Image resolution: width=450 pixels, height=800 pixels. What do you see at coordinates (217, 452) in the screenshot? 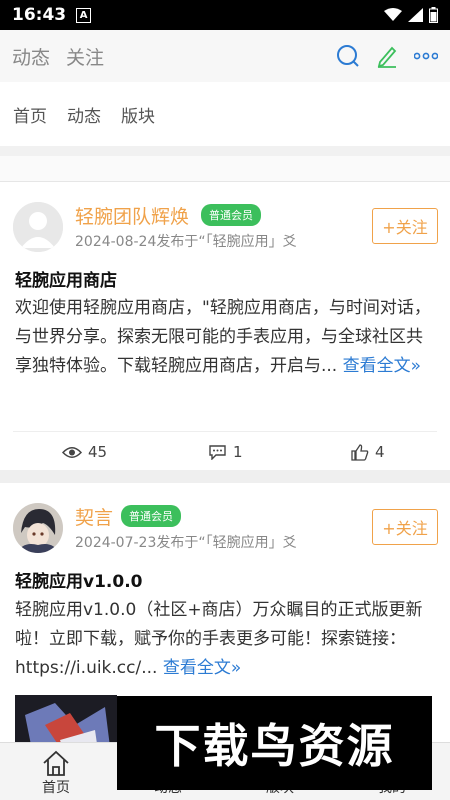
I see `comment-icon` at bounding box center [217, 452].